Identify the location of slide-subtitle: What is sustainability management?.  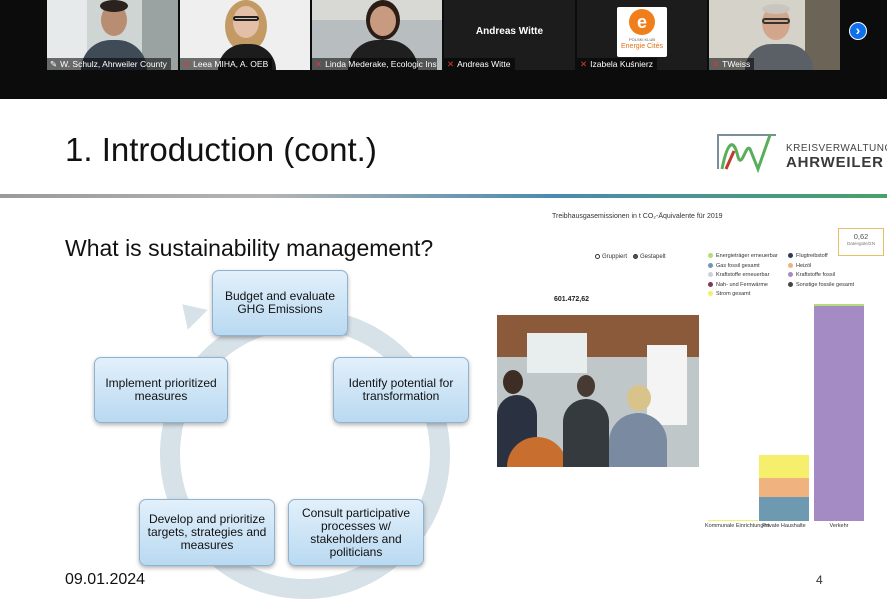
(249, 248).